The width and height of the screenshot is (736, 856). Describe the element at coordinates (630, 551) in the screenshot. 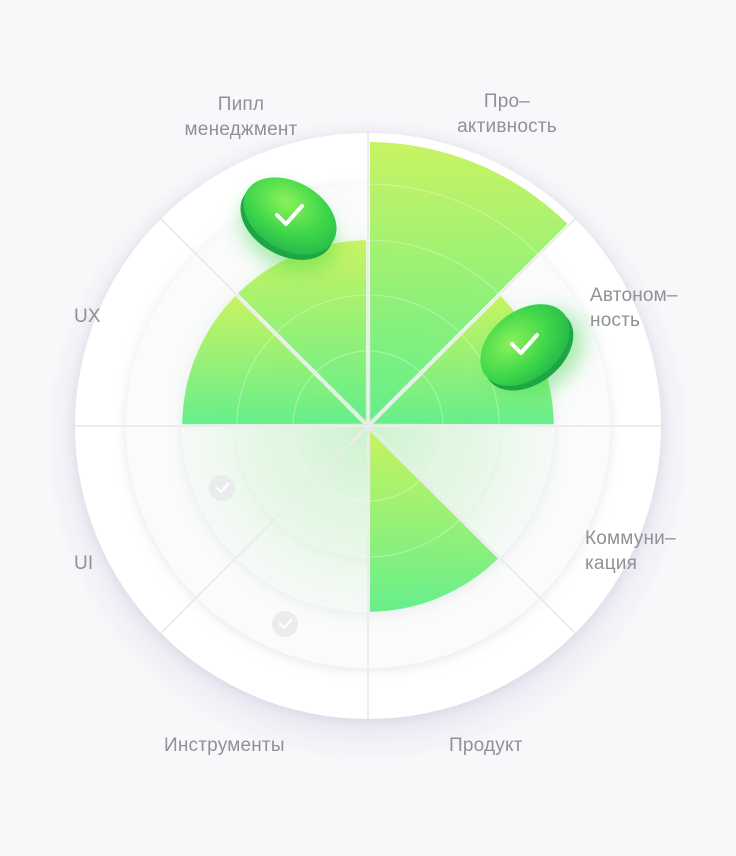

I see `category-label: Коммуни– кация` at that location.